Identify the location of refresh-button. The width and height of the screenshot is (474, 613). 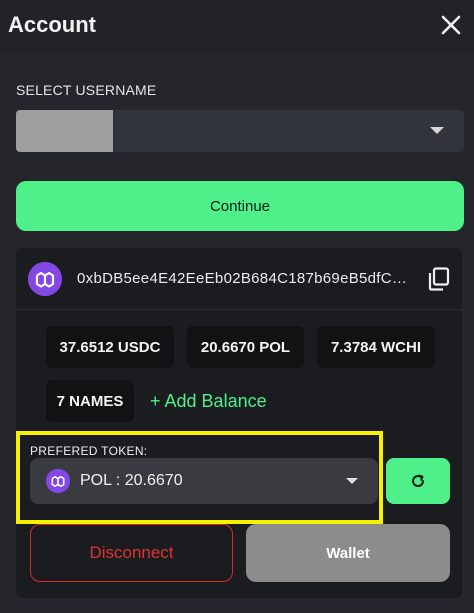
(418, 481).